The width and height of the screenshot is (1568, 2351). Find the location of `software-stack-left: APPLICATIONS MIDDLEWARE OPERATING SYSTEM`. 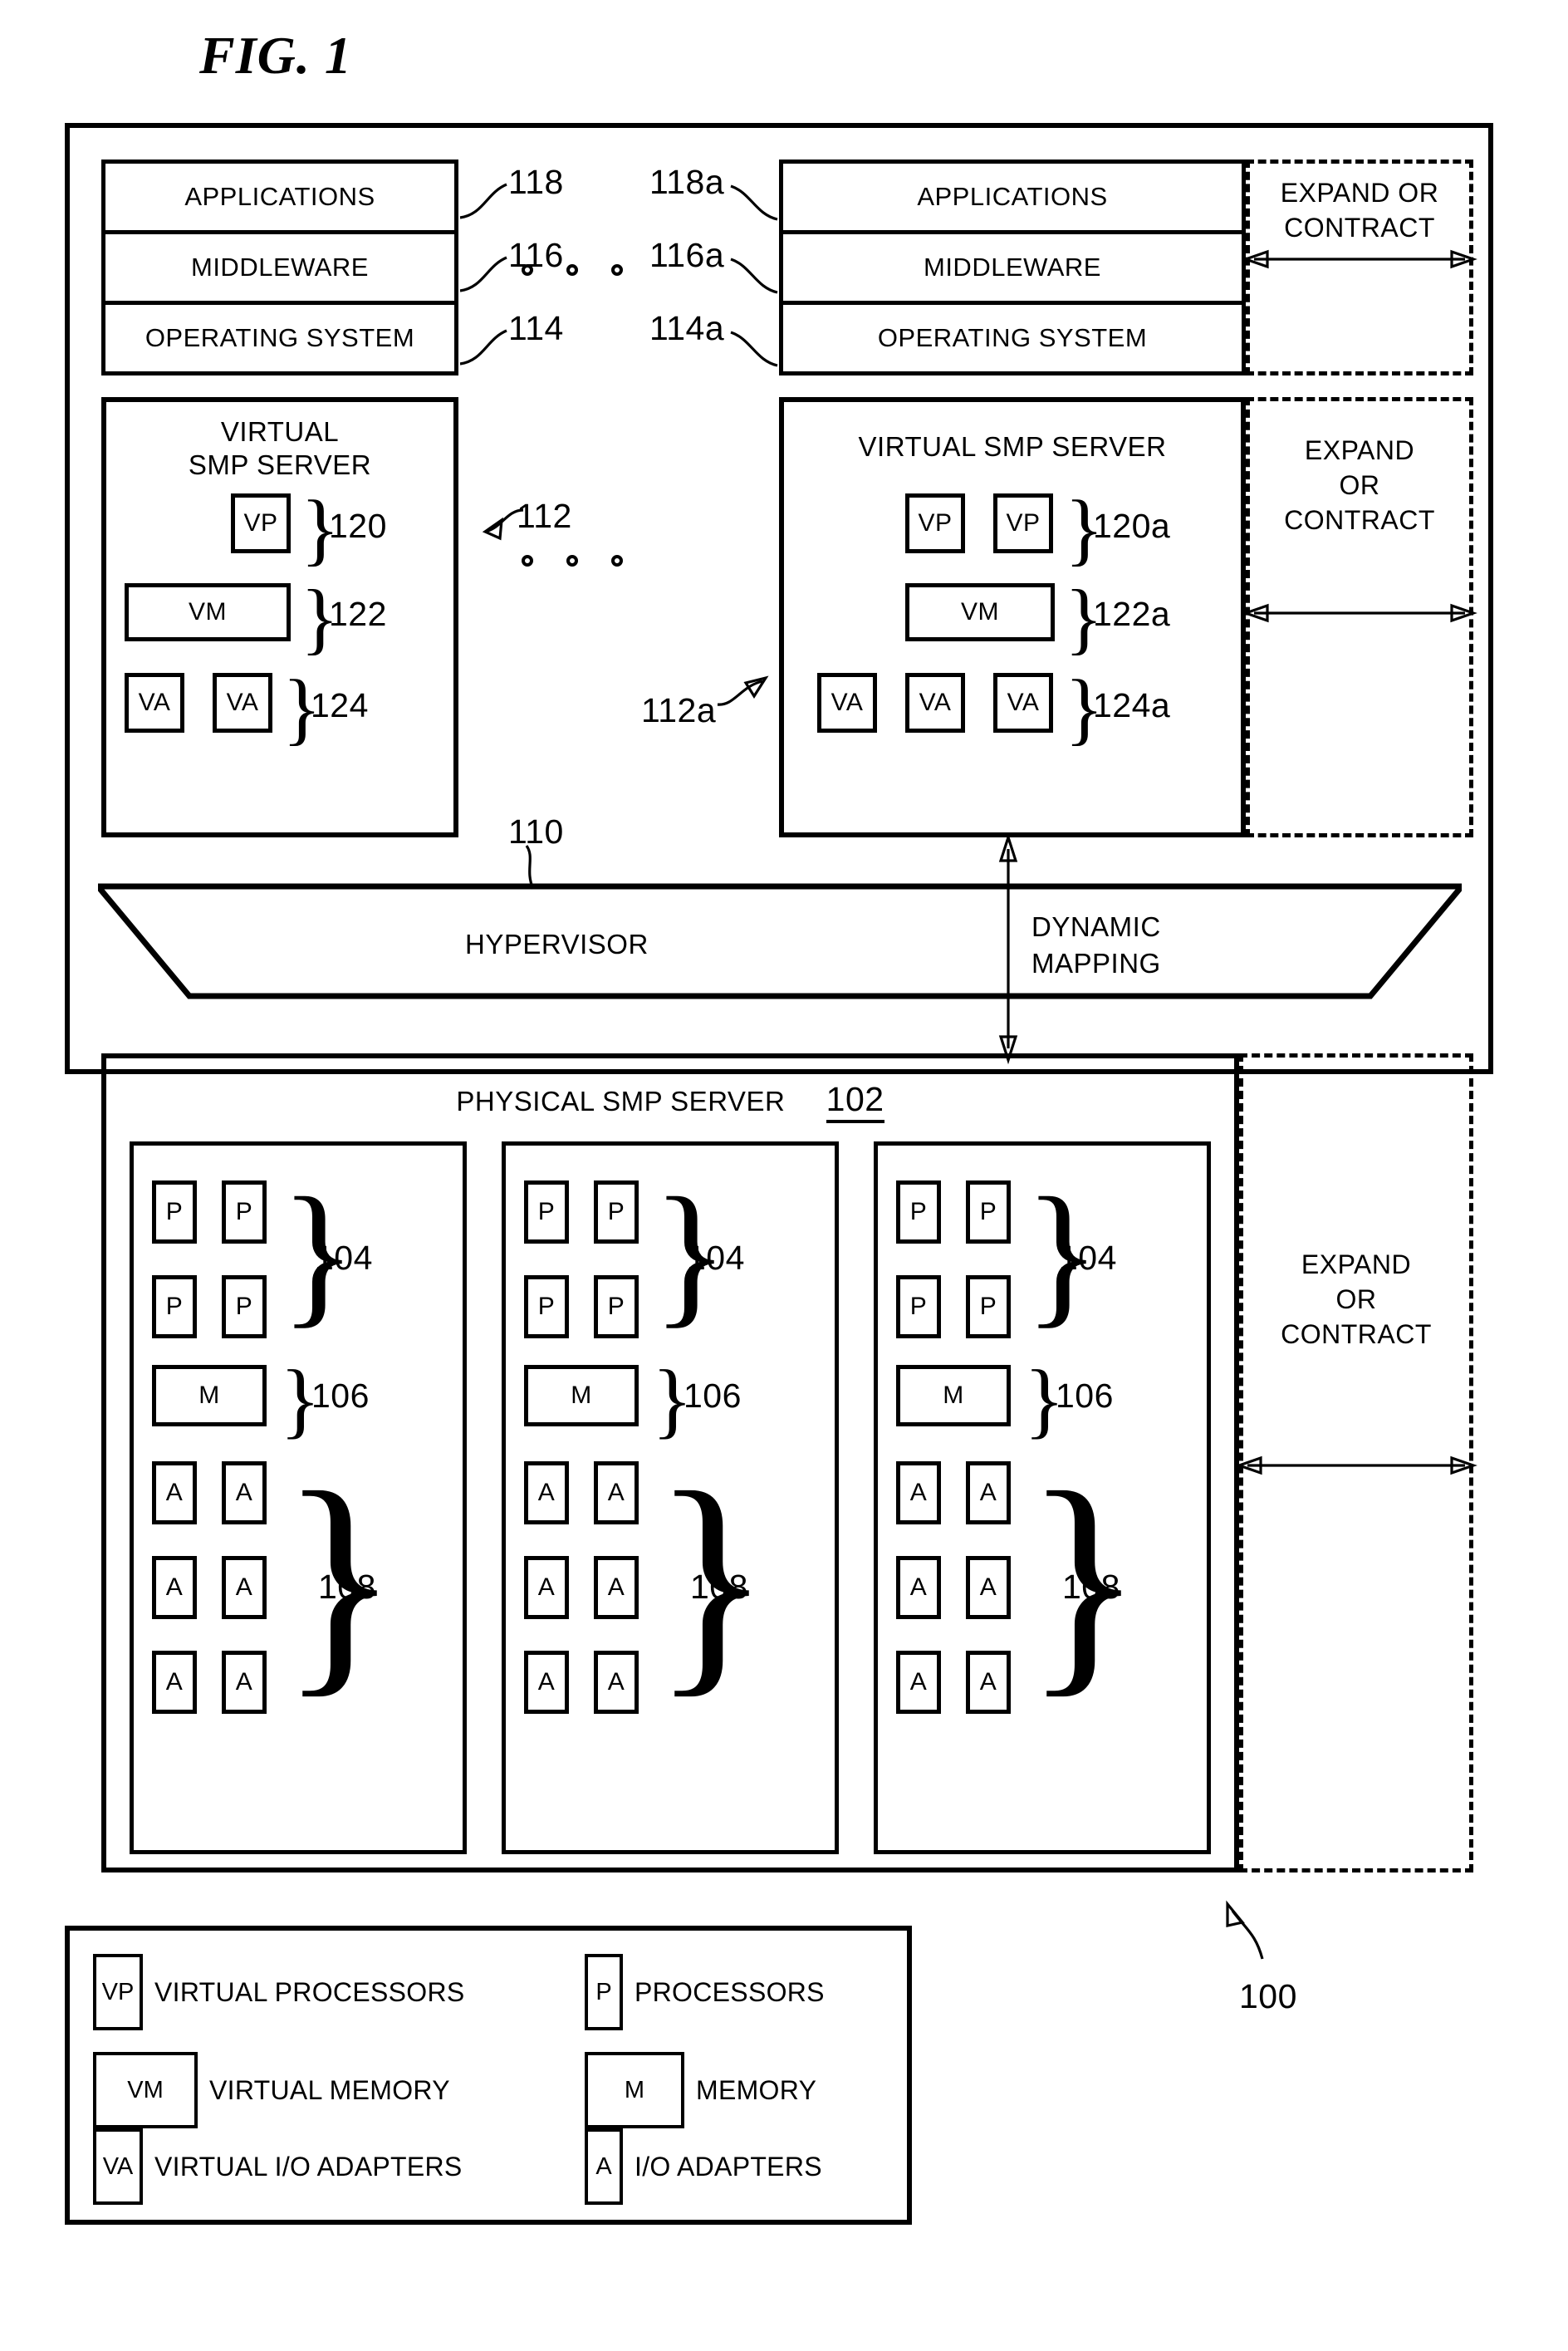

software-stack-left: APPLICATIONS MIDDLEWARE OPERATING SYSTEM is located at coordinates (279, 267).